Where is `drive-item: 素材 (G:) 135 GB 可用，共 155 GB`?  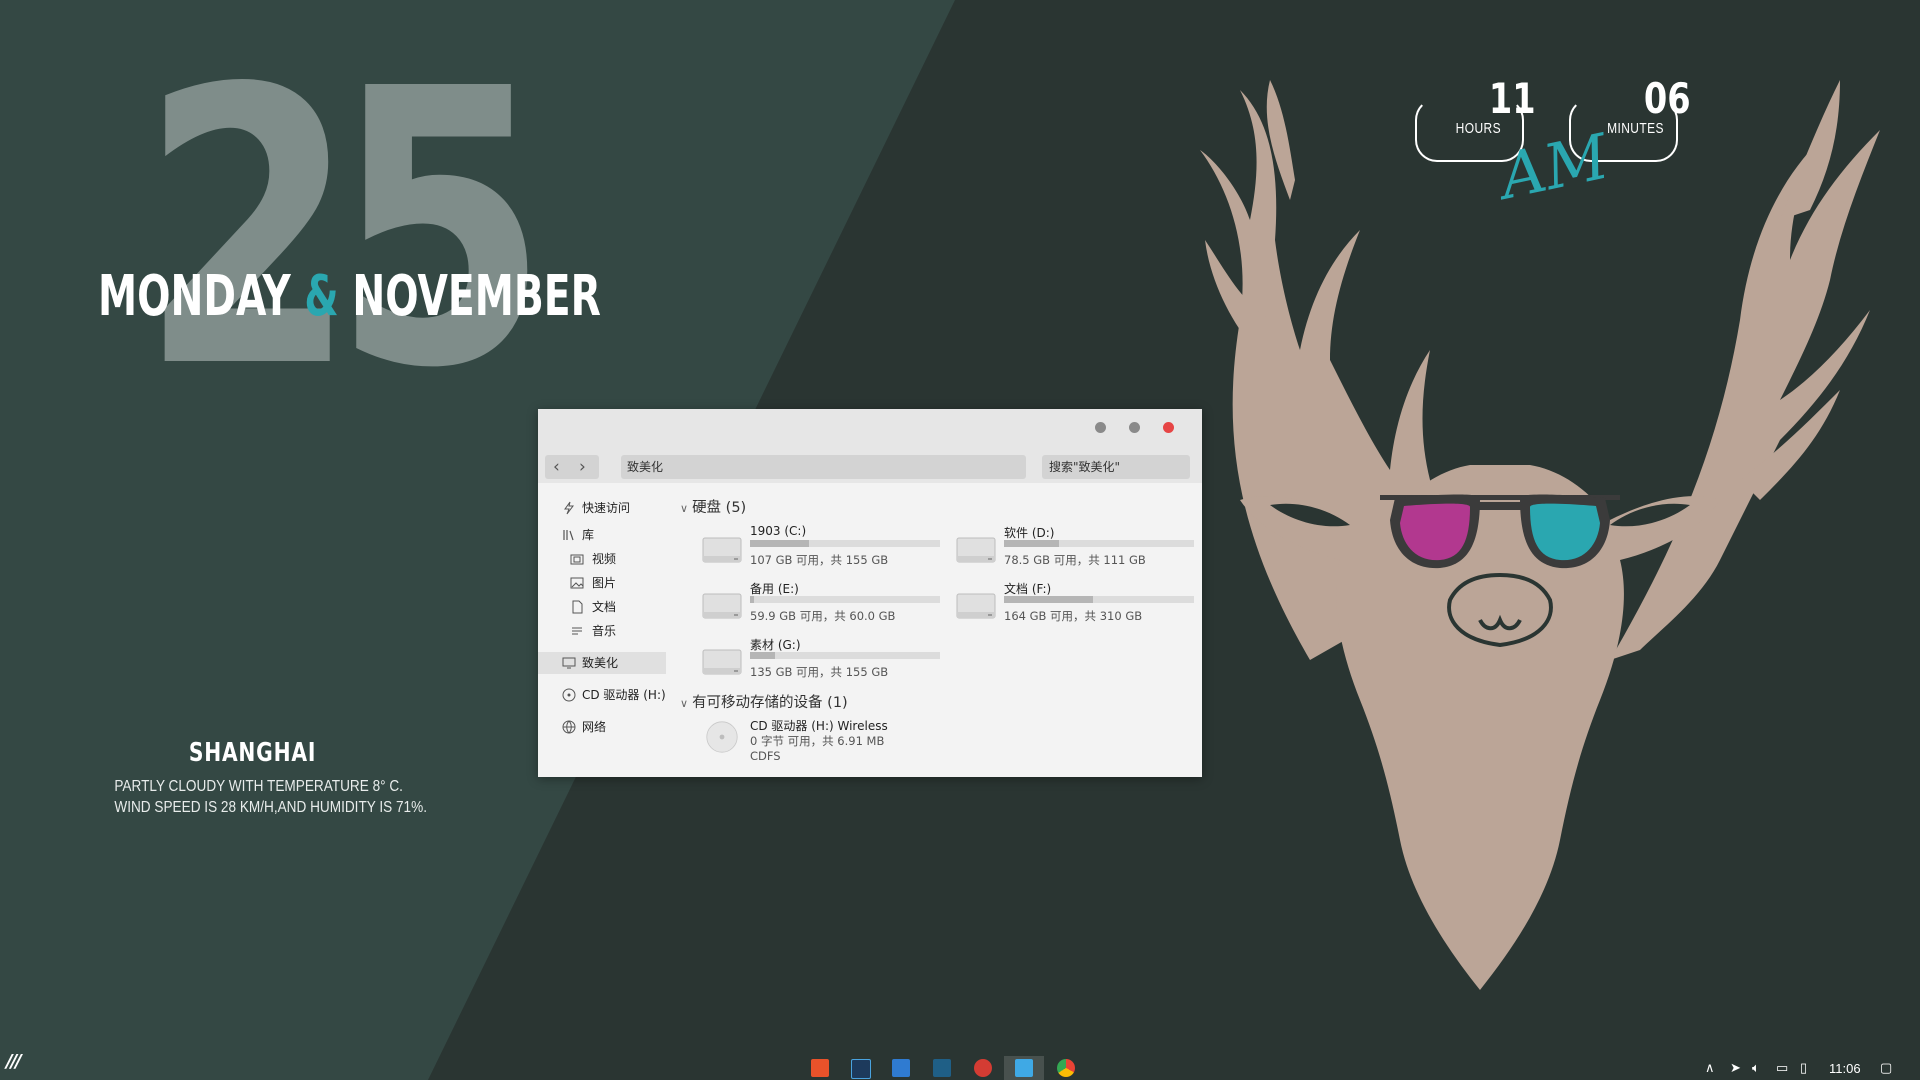
drive-item: 素材 (G:) 135 GB 可用，共 155 GB is located at coordinates (822, 659).